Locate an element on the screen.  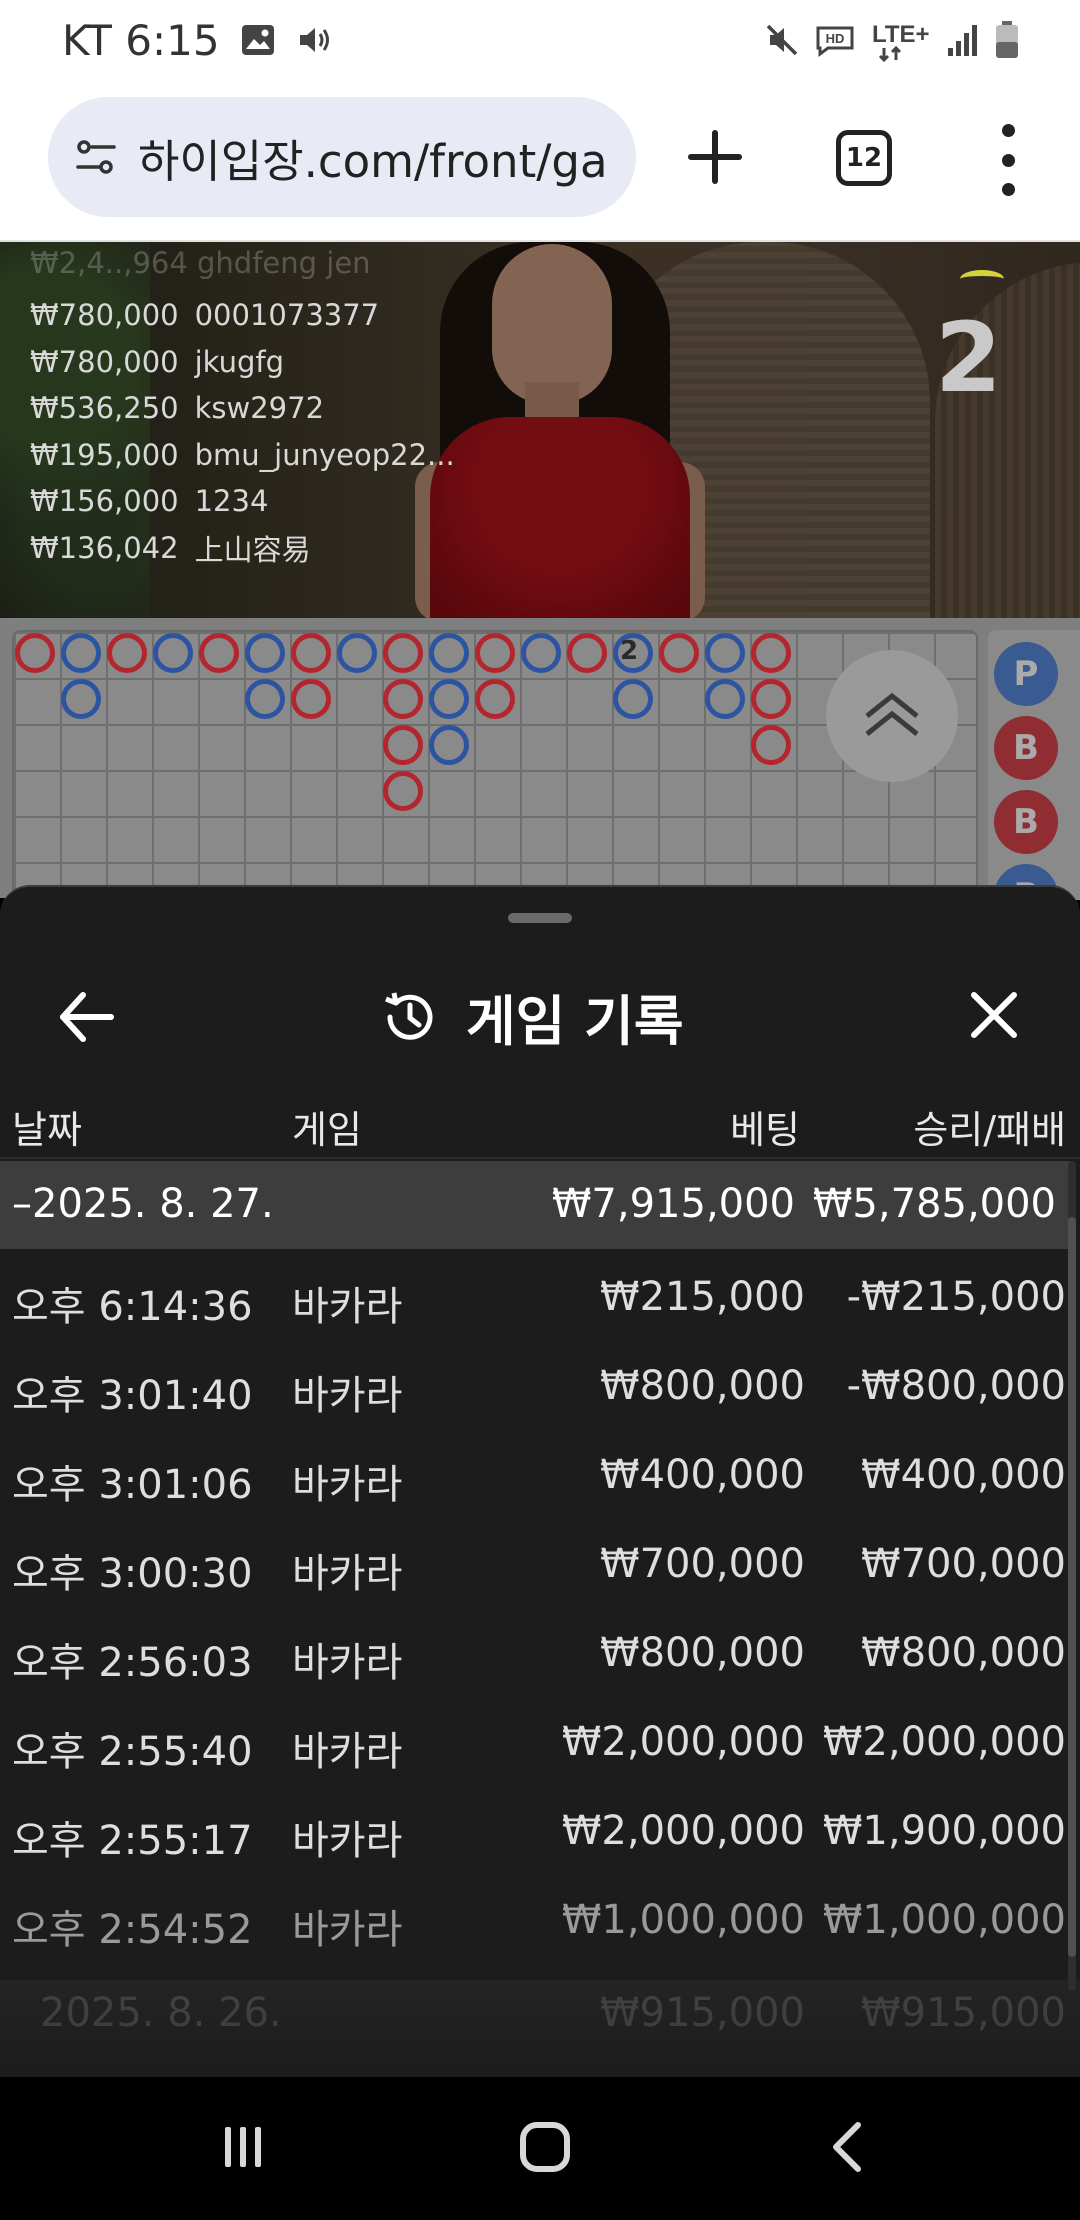
url-text: 하이입장.com/front/game is located at coordinates (373, 157).